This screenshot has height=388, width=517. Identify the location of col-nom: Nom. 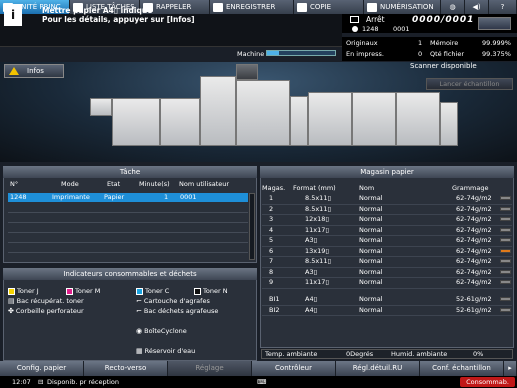
(367, 188).